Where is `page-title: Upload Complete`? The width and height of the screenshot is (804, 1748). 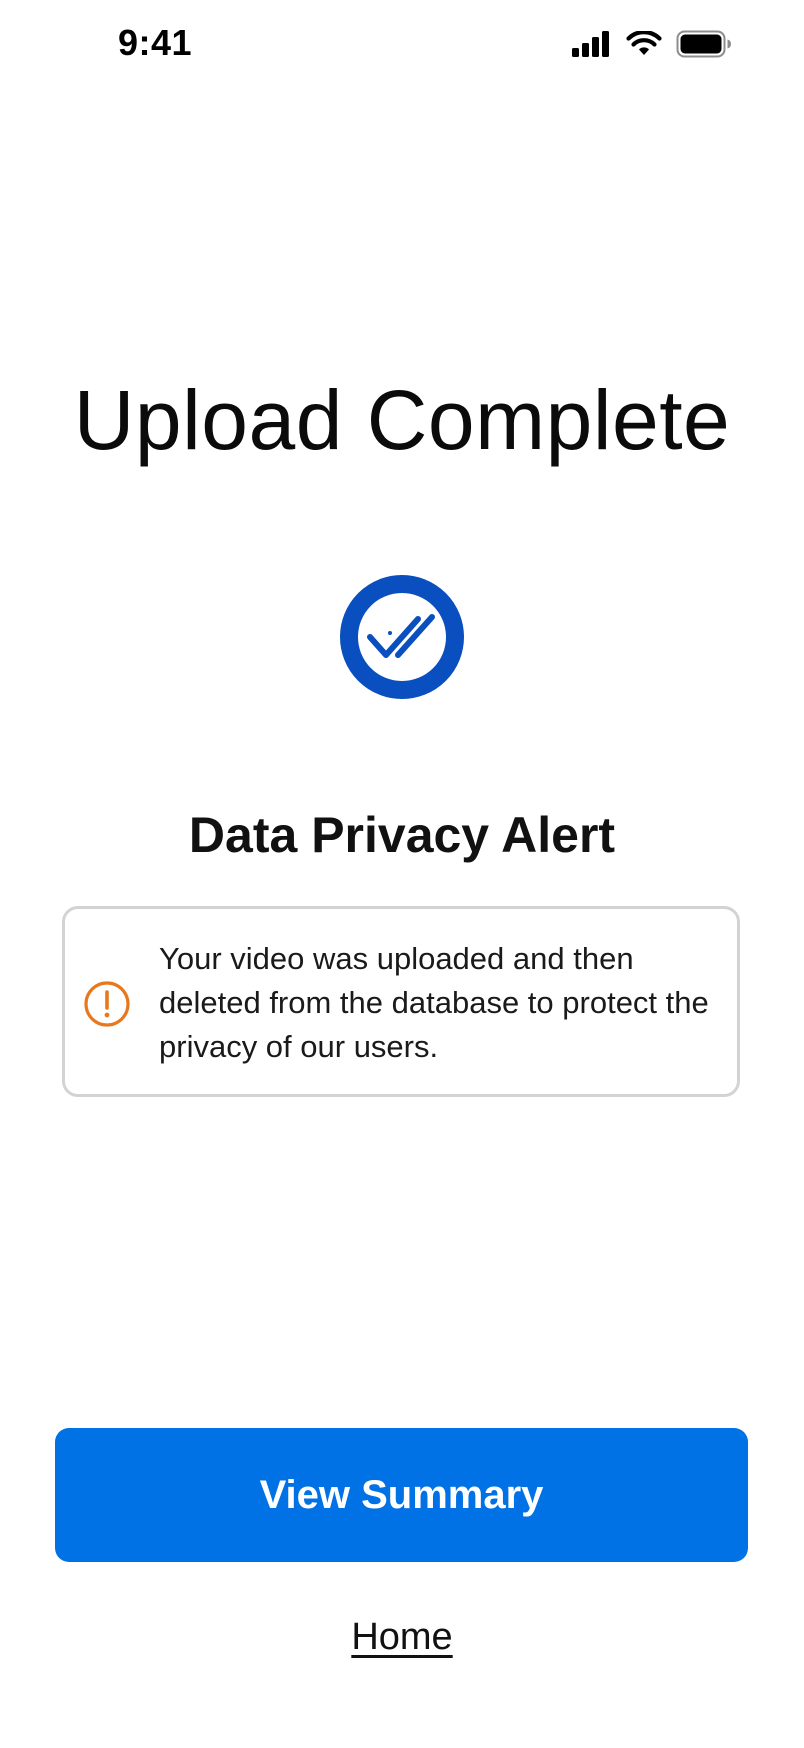
page-title: Upload Complete is located at coordinates (402, 420).